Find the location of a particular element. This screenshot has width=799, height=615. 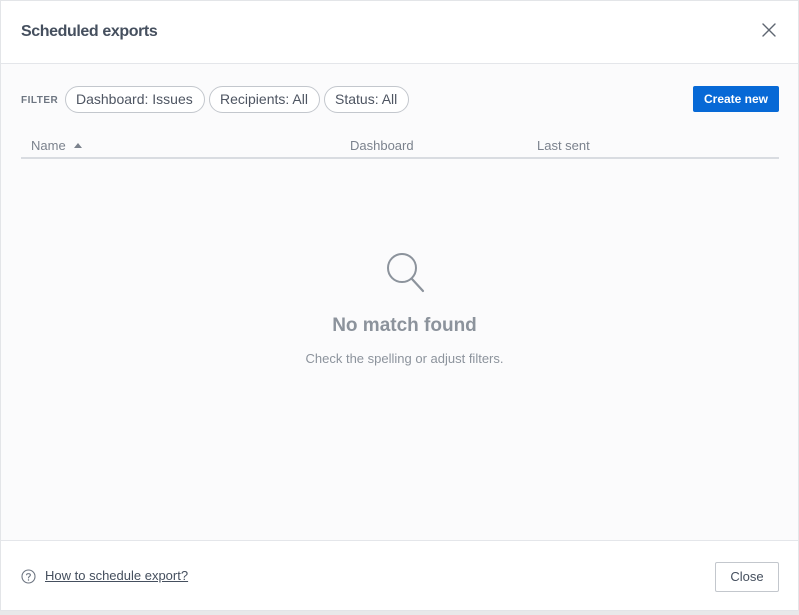

question-circle-icon is located at coordinates (28, 576).